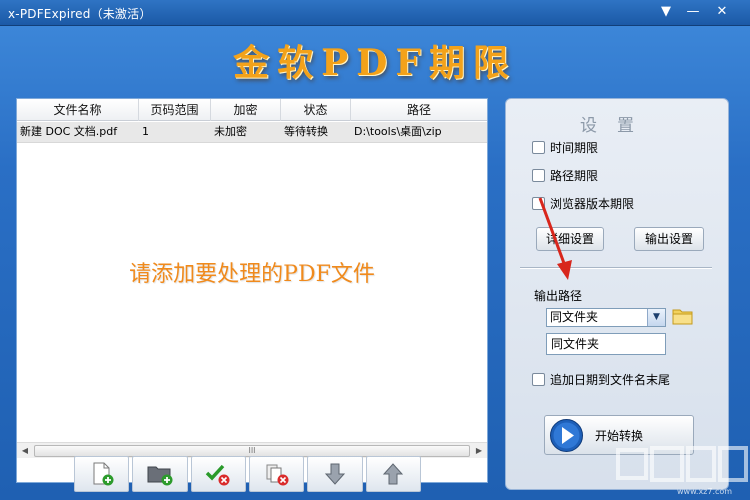 Image resolution: width=750 pixels, height=500 pixels. I want to click on remove-selected-button, so click(276, 474).